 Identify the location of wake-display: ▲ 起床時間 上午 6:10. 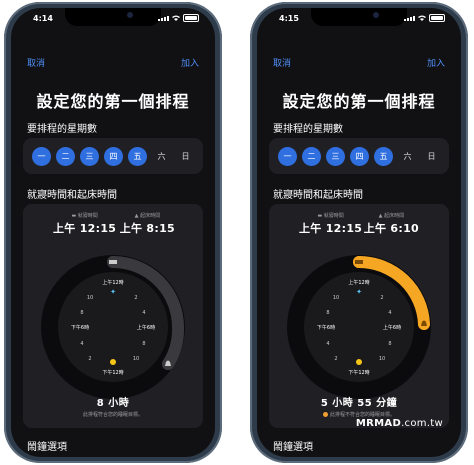
(391, 224).